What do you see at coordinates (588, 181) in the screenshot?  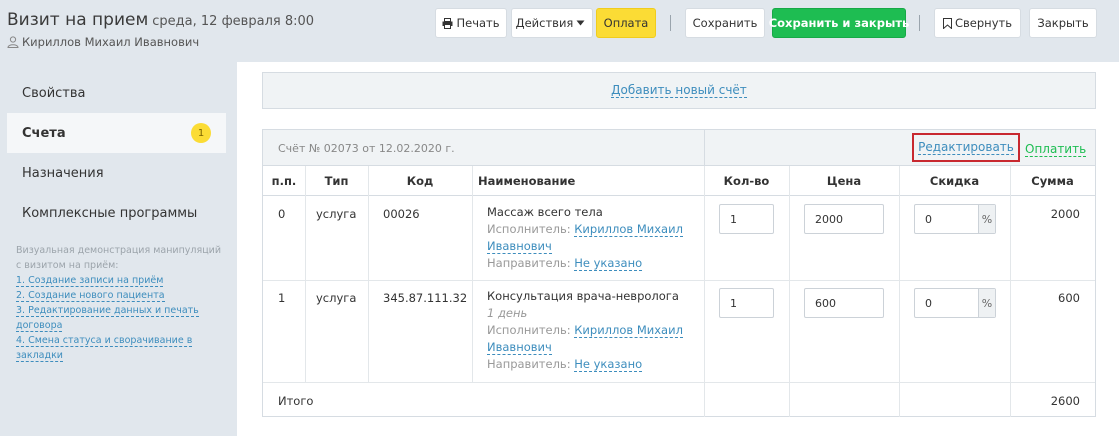 I see `col-header-name: Наименование` at bounding box center [588, 181].